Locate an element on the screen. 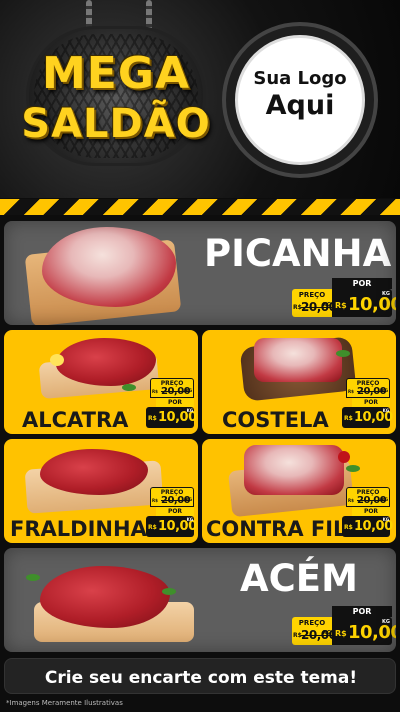  product-name: COSTELA is located at coordinates (275, 420).